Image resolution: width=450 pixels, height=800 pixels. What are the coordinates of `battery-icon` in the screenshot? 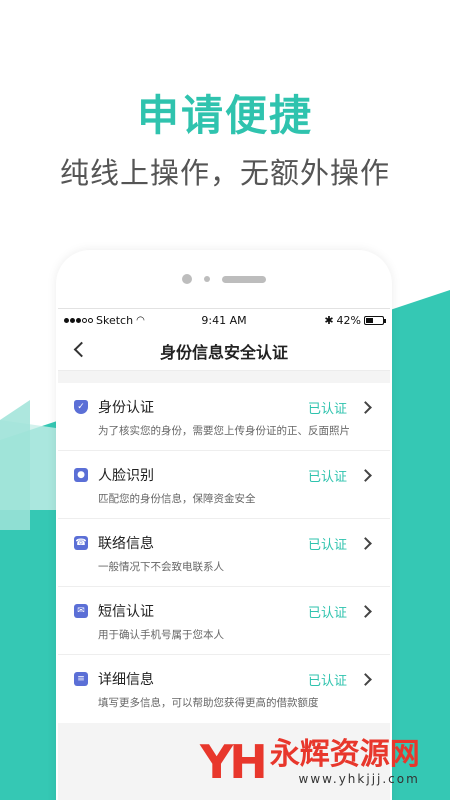 It's located at (375, 320).